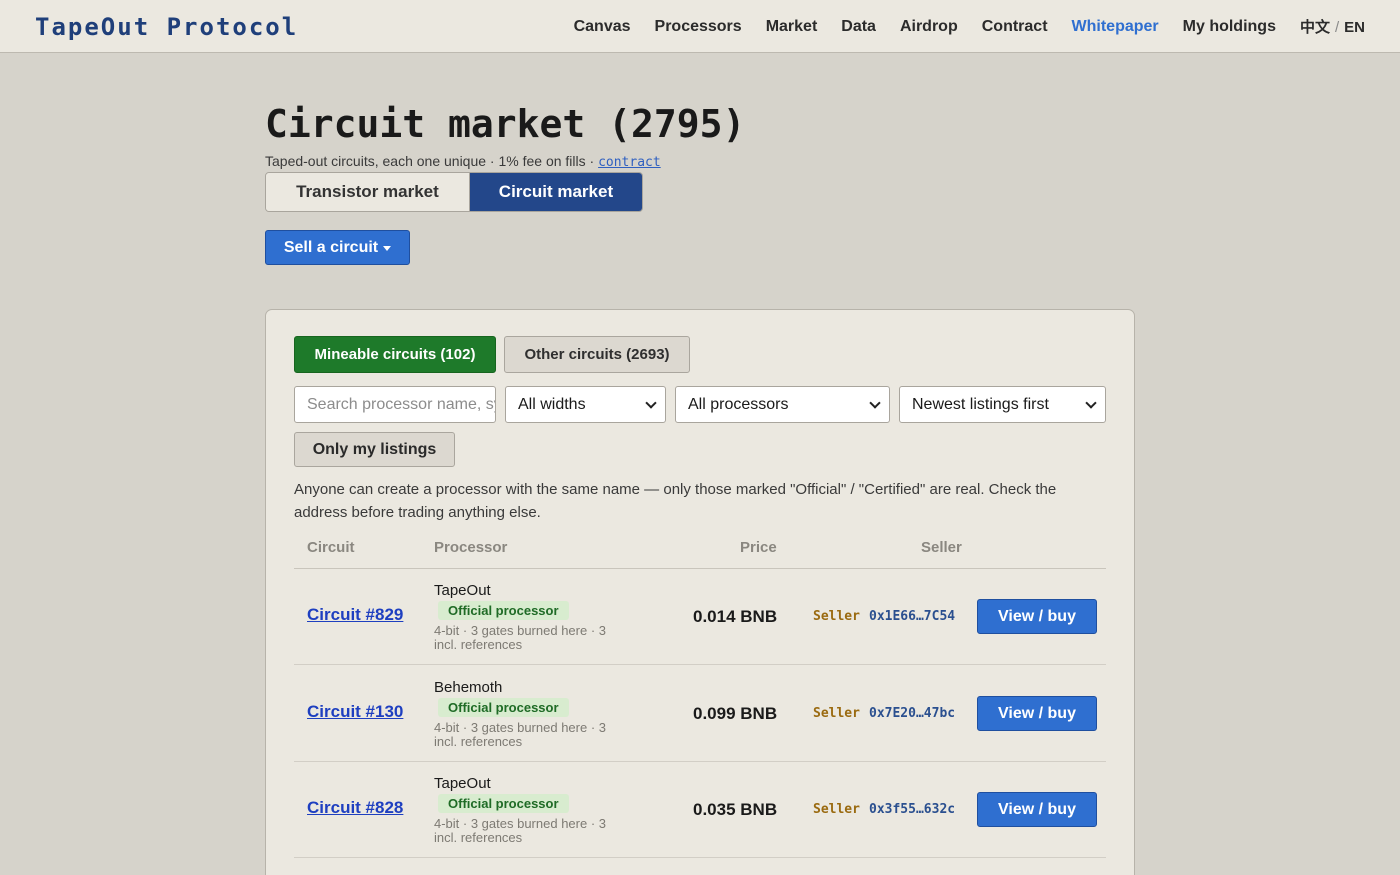 Image resolution: width=1400 pixels, height=875 pixels. Describe the element at coordinates (395, 354) in the screenshot. I see `tab-mineable-circuits: Mineable circuits (102)` at that location.